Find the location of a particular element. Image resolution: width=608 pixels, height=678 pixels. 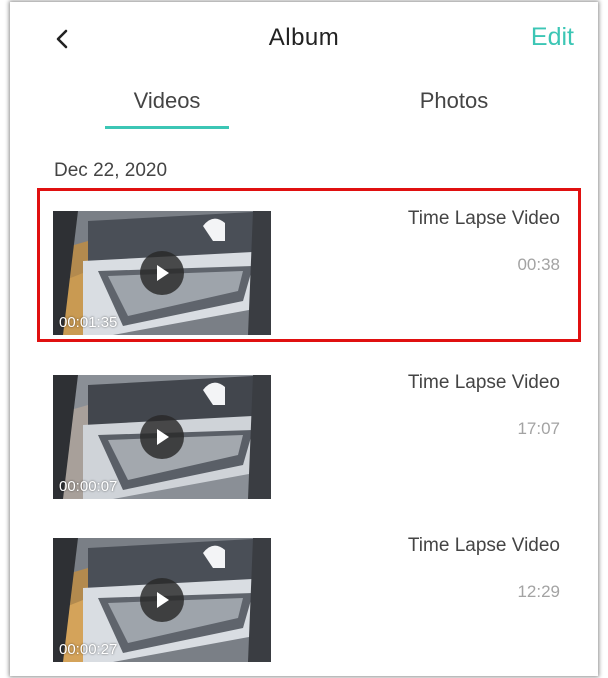

edit-button: Edit is located at coordinates (552, 37).